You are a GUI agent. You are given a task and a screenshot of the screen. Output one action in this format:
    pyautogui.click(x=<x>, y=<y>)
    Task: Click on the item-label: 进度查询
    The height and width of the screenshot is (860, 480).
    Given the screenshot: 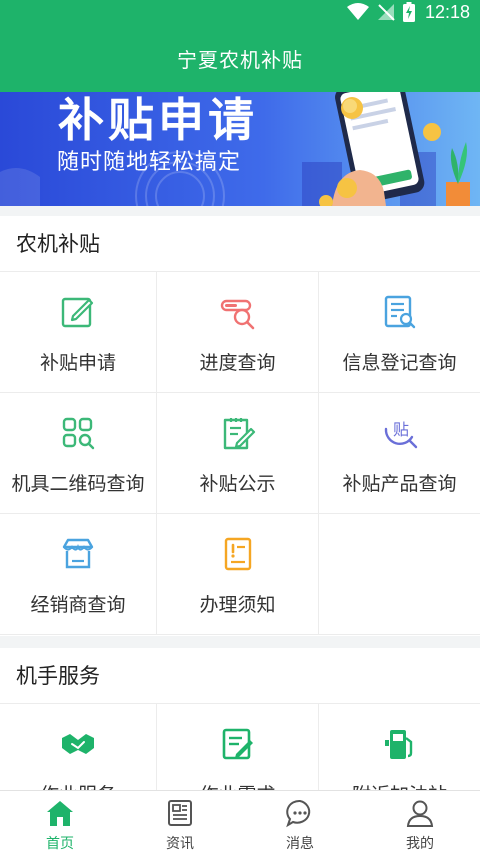 What is the action you would take?
    pyautogui.click(x=237, y=363)
    